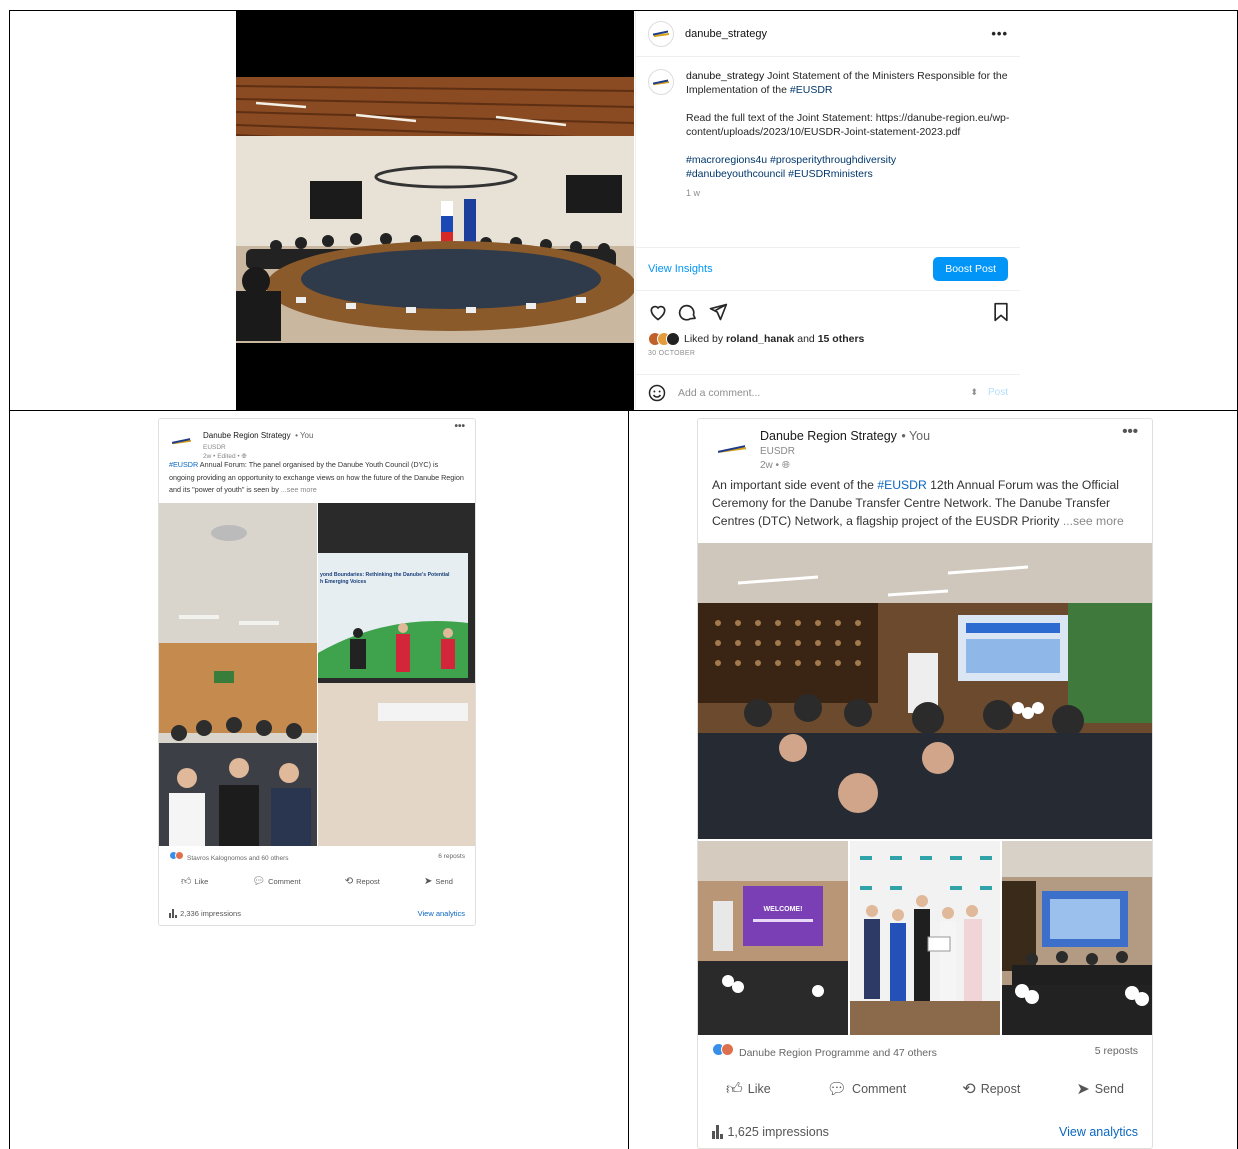 This screenshot has height=1149, width=1238. I want to click on thumbs-up-icon: 👍︎, so click(186, 881).